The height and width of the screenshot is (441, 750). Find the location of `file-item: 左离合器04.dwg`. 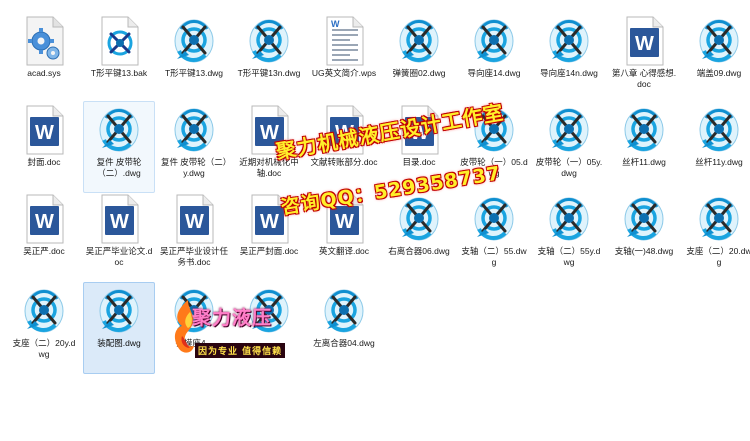

file-item: 左离合器04.dwg is located at coordinates (344, 328).